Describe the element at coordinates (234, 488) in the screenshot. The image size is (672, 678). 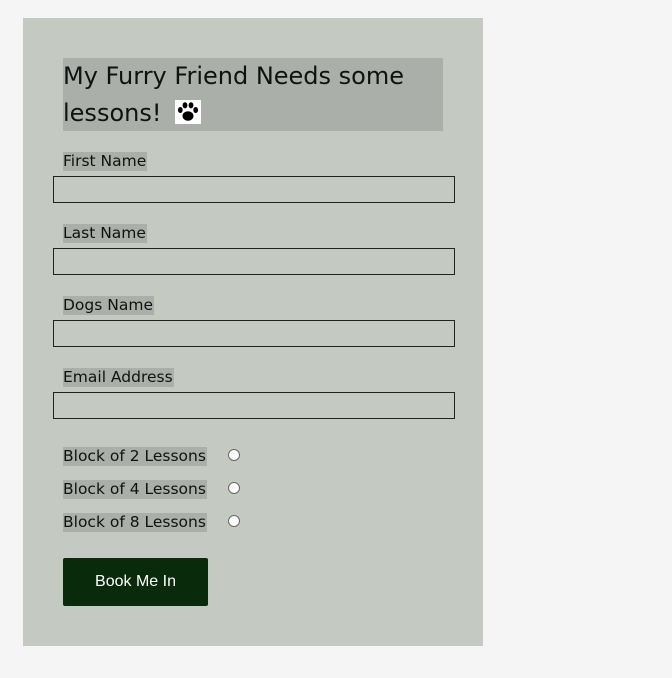
I see `lesson-option-4-radio` at that location.